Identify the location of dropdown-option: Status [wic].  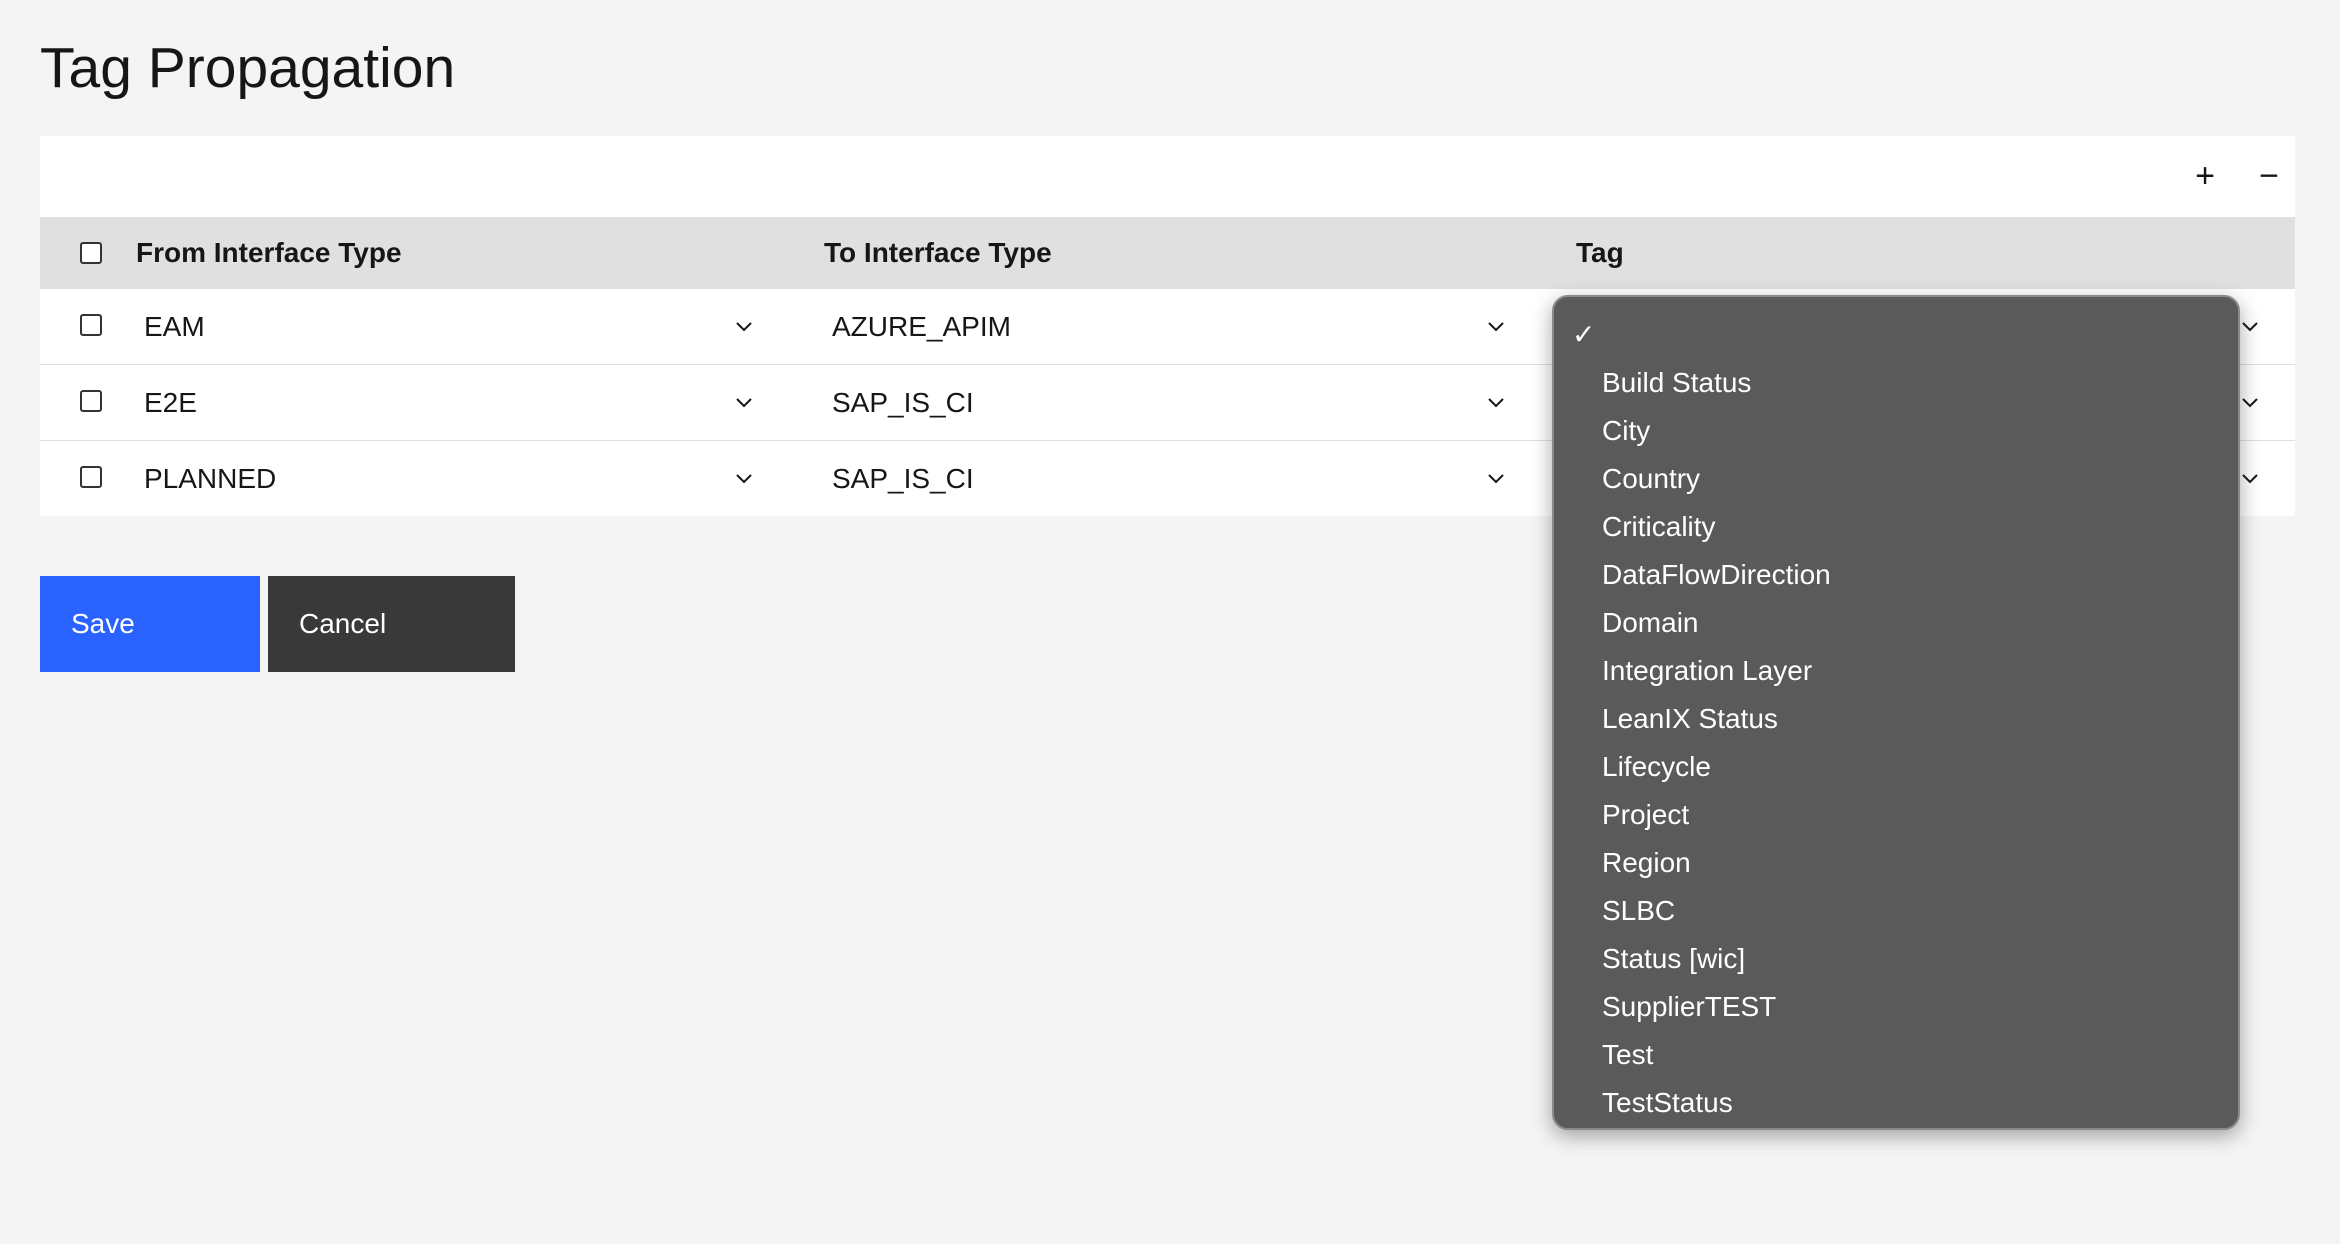
(1896, 959).